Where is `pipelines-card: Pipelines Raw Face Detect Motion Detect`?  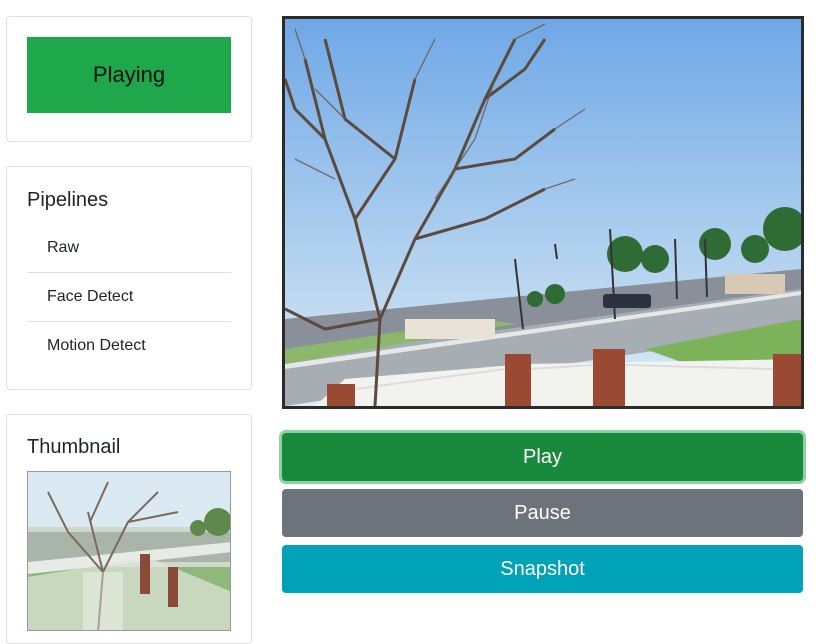
pipelines-card: Pipelines Raw Face Detect Motion Detect is located at coordinates (129, 278).